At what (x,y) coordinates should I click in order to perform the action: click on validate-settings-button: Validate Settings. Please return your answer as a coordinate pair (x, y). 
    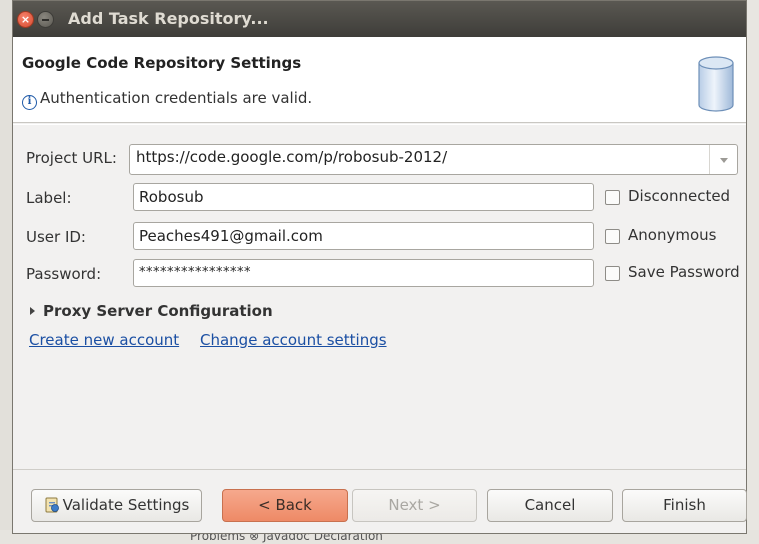
    Looking at the image, I should click on (116, 505).